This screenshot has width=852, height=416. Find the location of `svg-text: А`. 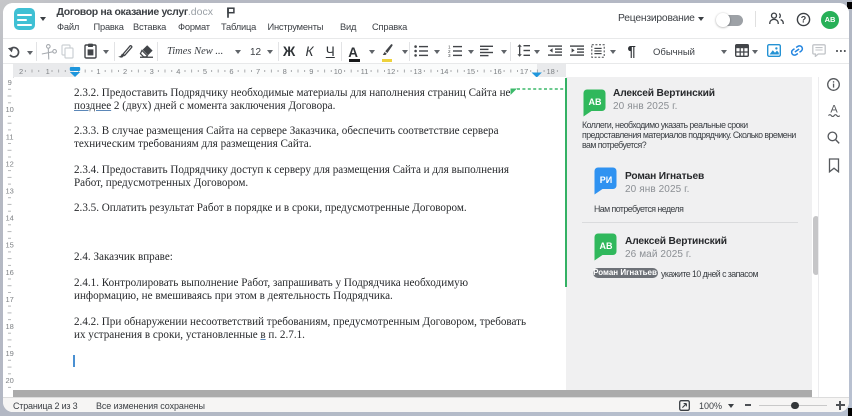

svg-text: А is located at coordinates (834, 110).